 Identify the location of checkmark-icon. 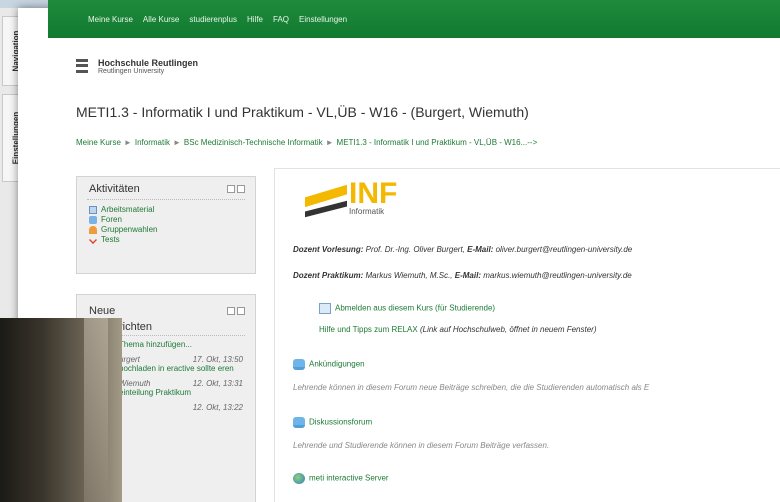
(93, 239).